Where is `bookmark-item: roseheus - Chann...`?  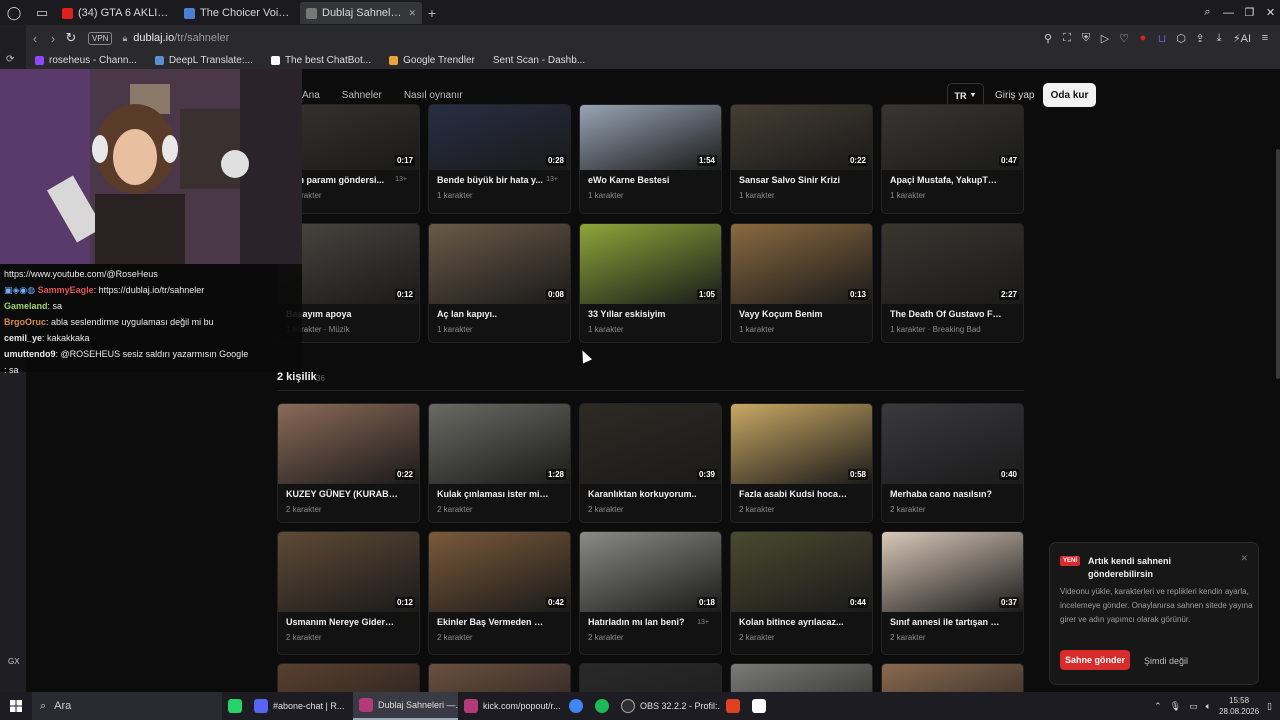 bookmark-item: roseheus - Chann... is located at coordinates (86, 60).